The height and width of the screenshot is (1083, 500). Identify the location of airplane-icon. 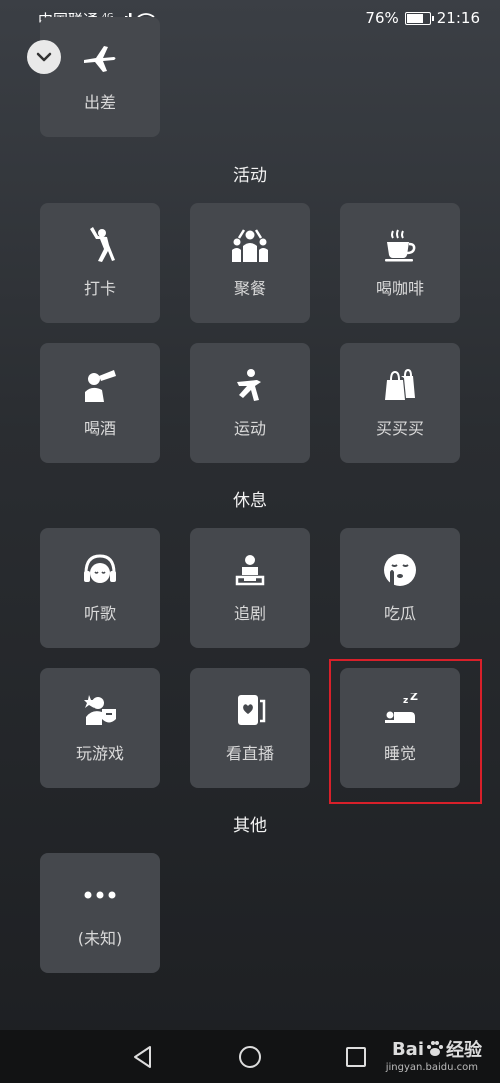
(100, 59).